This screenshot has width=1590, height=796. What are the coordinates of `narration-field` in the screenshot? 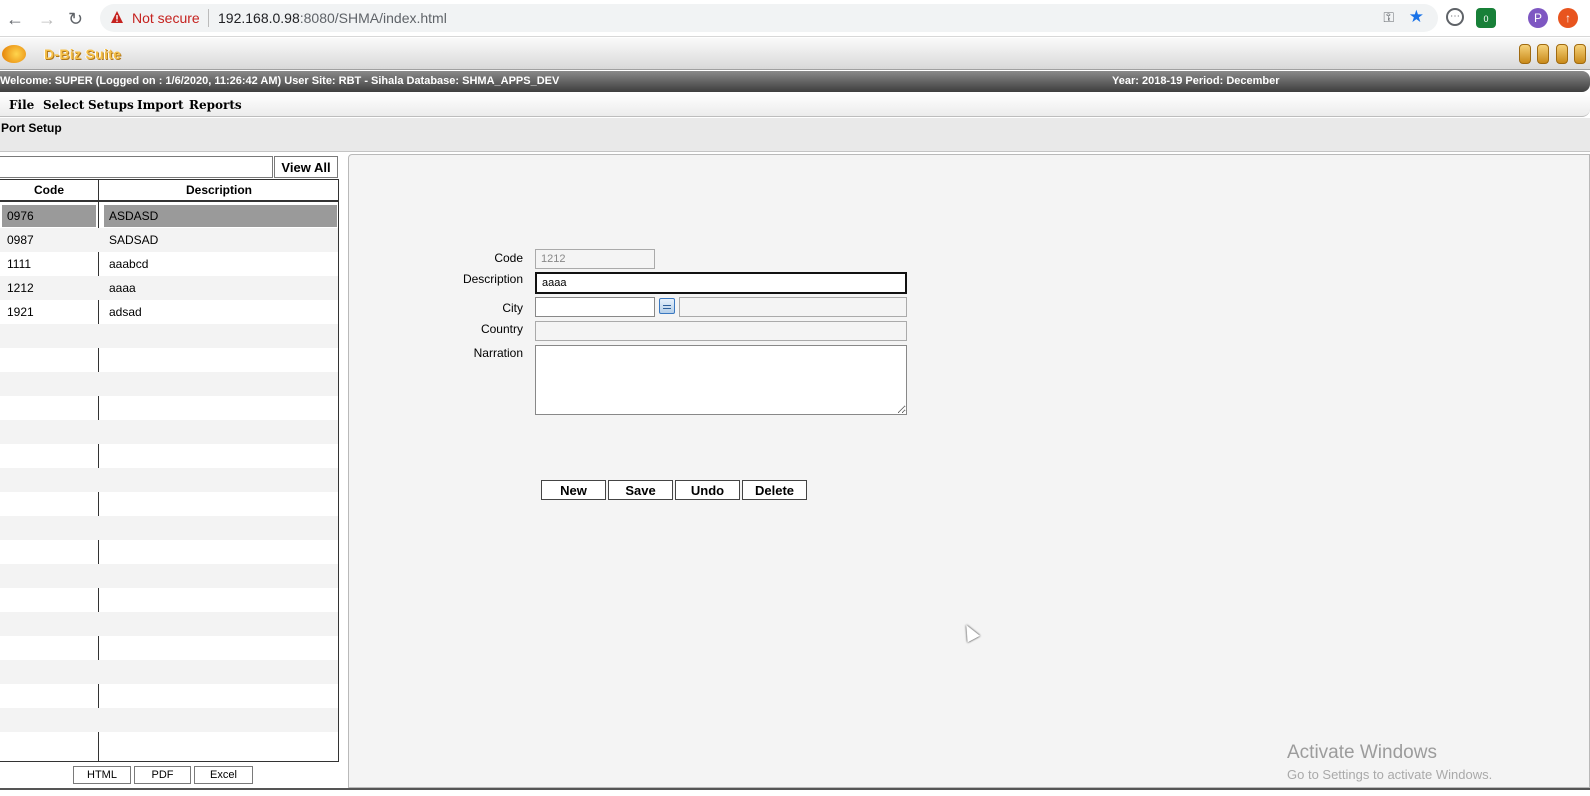 It's located at (721, 380).